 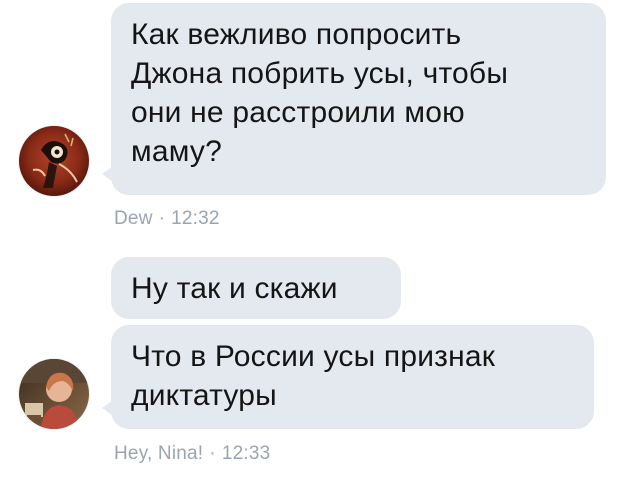 I want to click on message-time: 12:33, so click(x=246, y=453).